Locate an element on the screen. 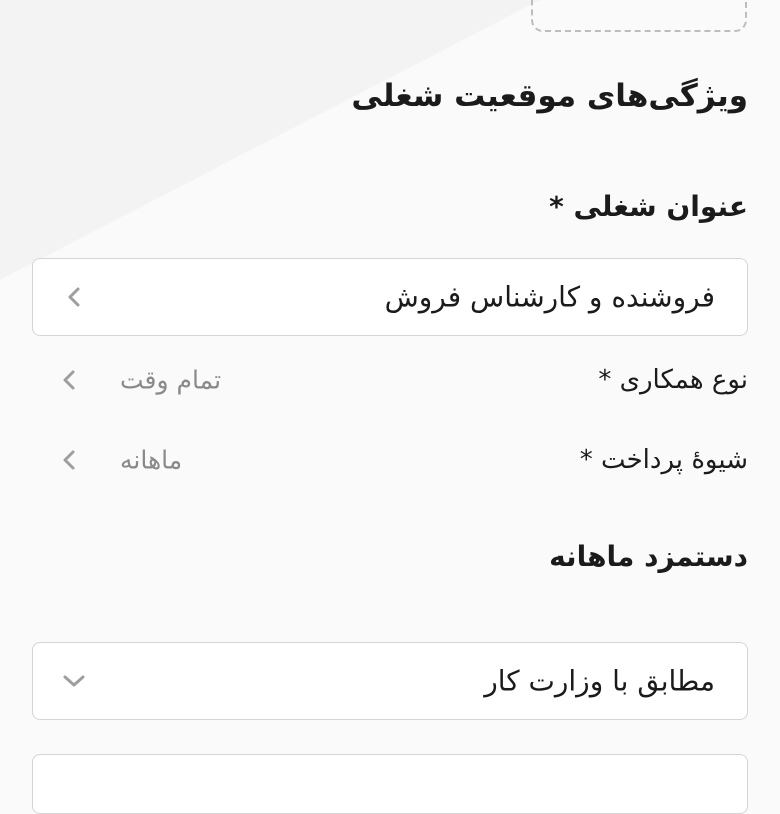  cooperation-type-value: تمام وقت is located at coordinates (171, 380).